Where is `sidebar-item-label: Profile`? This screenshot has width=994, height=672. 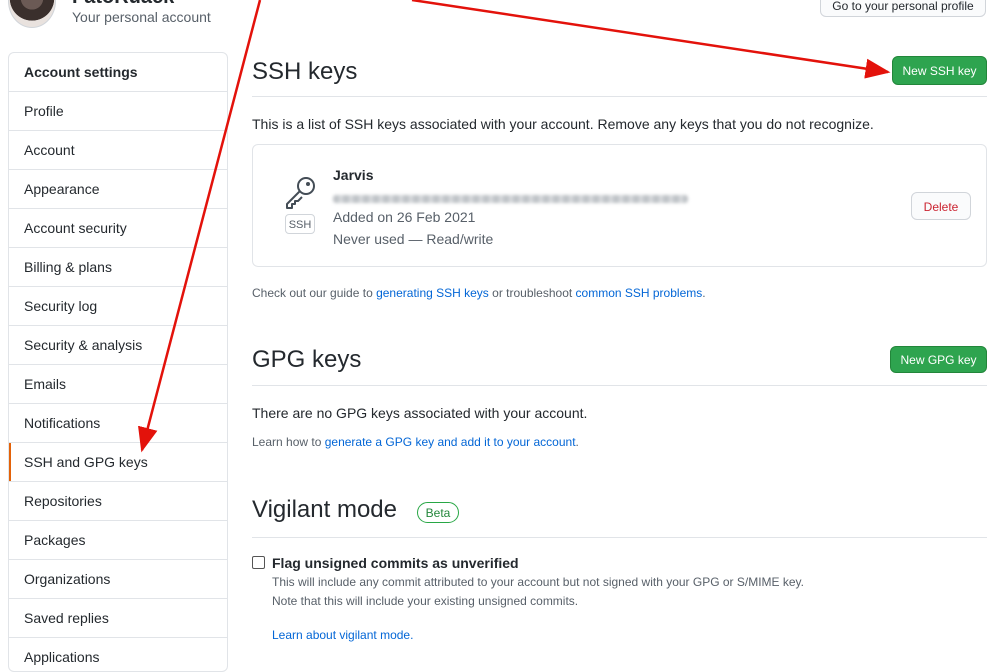
sidebar-item-label: Profile is located at coordinates (44, 111).